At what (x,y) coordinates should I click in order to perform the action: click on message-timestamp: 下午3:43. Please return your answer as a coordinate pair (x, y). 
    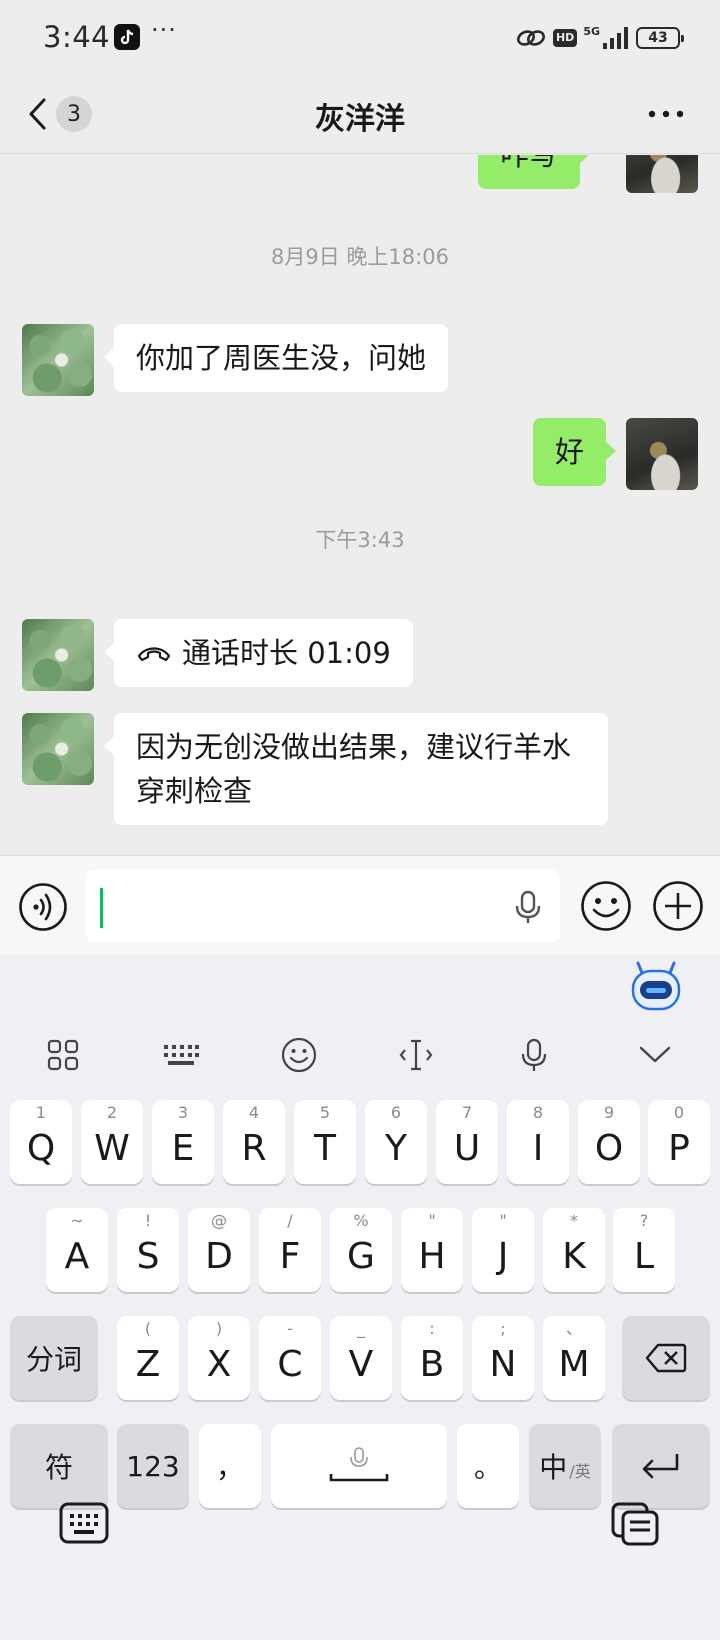
    Looking at the image, I should click on (360, 540).